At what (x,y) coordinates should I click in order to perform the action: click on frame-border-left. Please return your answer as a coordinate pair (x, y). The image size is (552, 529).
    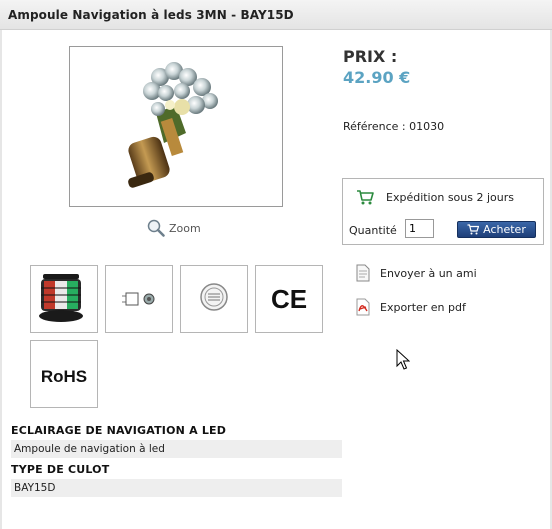
    Looking at the image, I should click on (1, 279).